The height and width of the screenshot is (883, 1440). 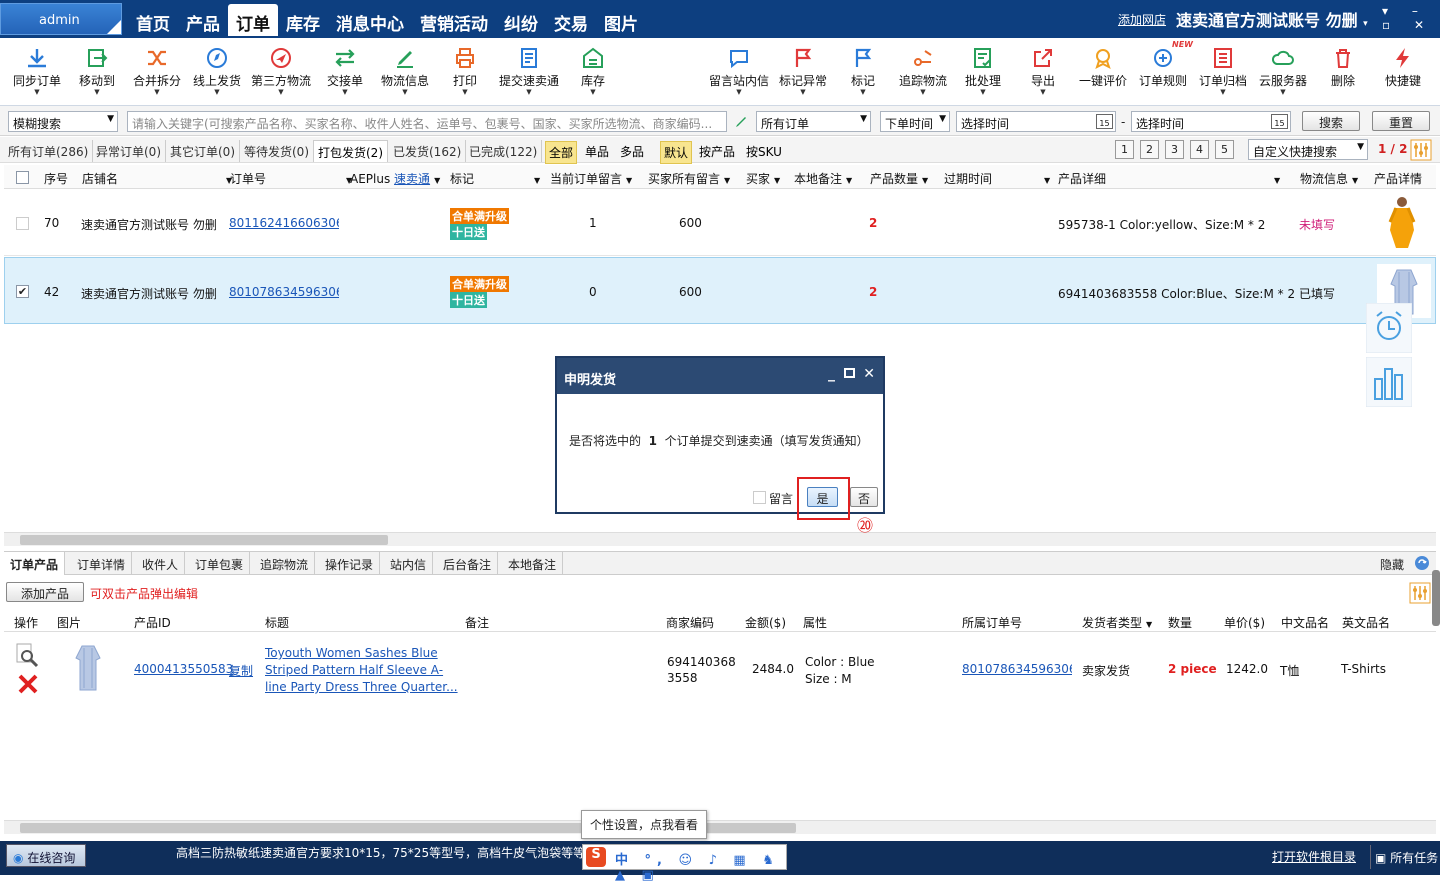 I want to click on sogou-ime-icon: S, so click(x=596, y=857).